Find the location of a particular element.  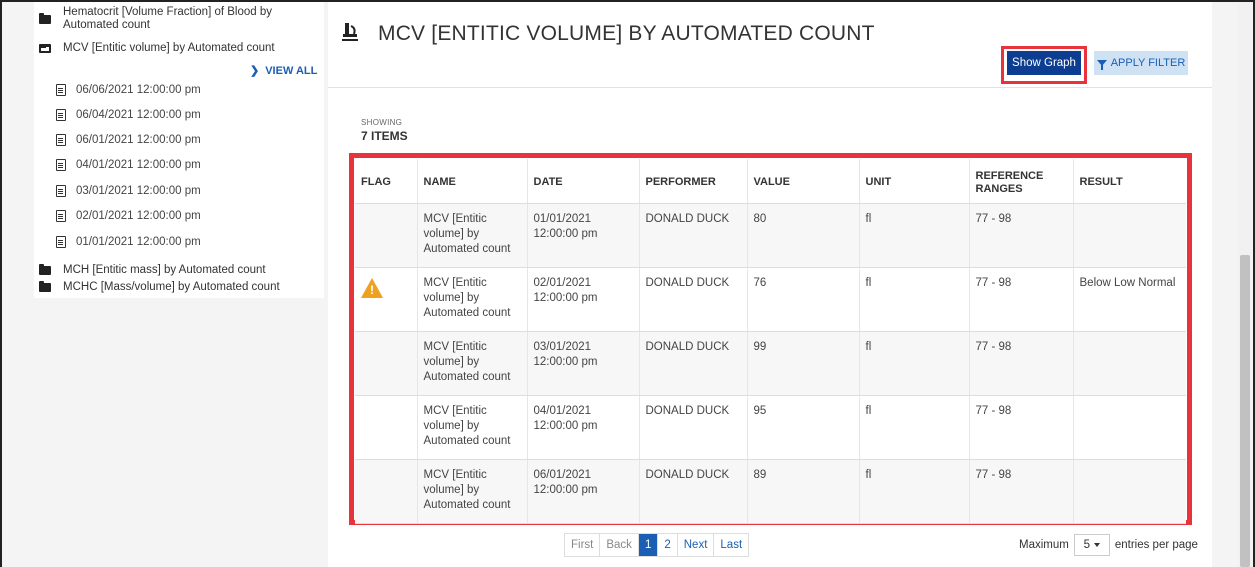

column-header-unit: UNIT is located at coordinates (914, 181).